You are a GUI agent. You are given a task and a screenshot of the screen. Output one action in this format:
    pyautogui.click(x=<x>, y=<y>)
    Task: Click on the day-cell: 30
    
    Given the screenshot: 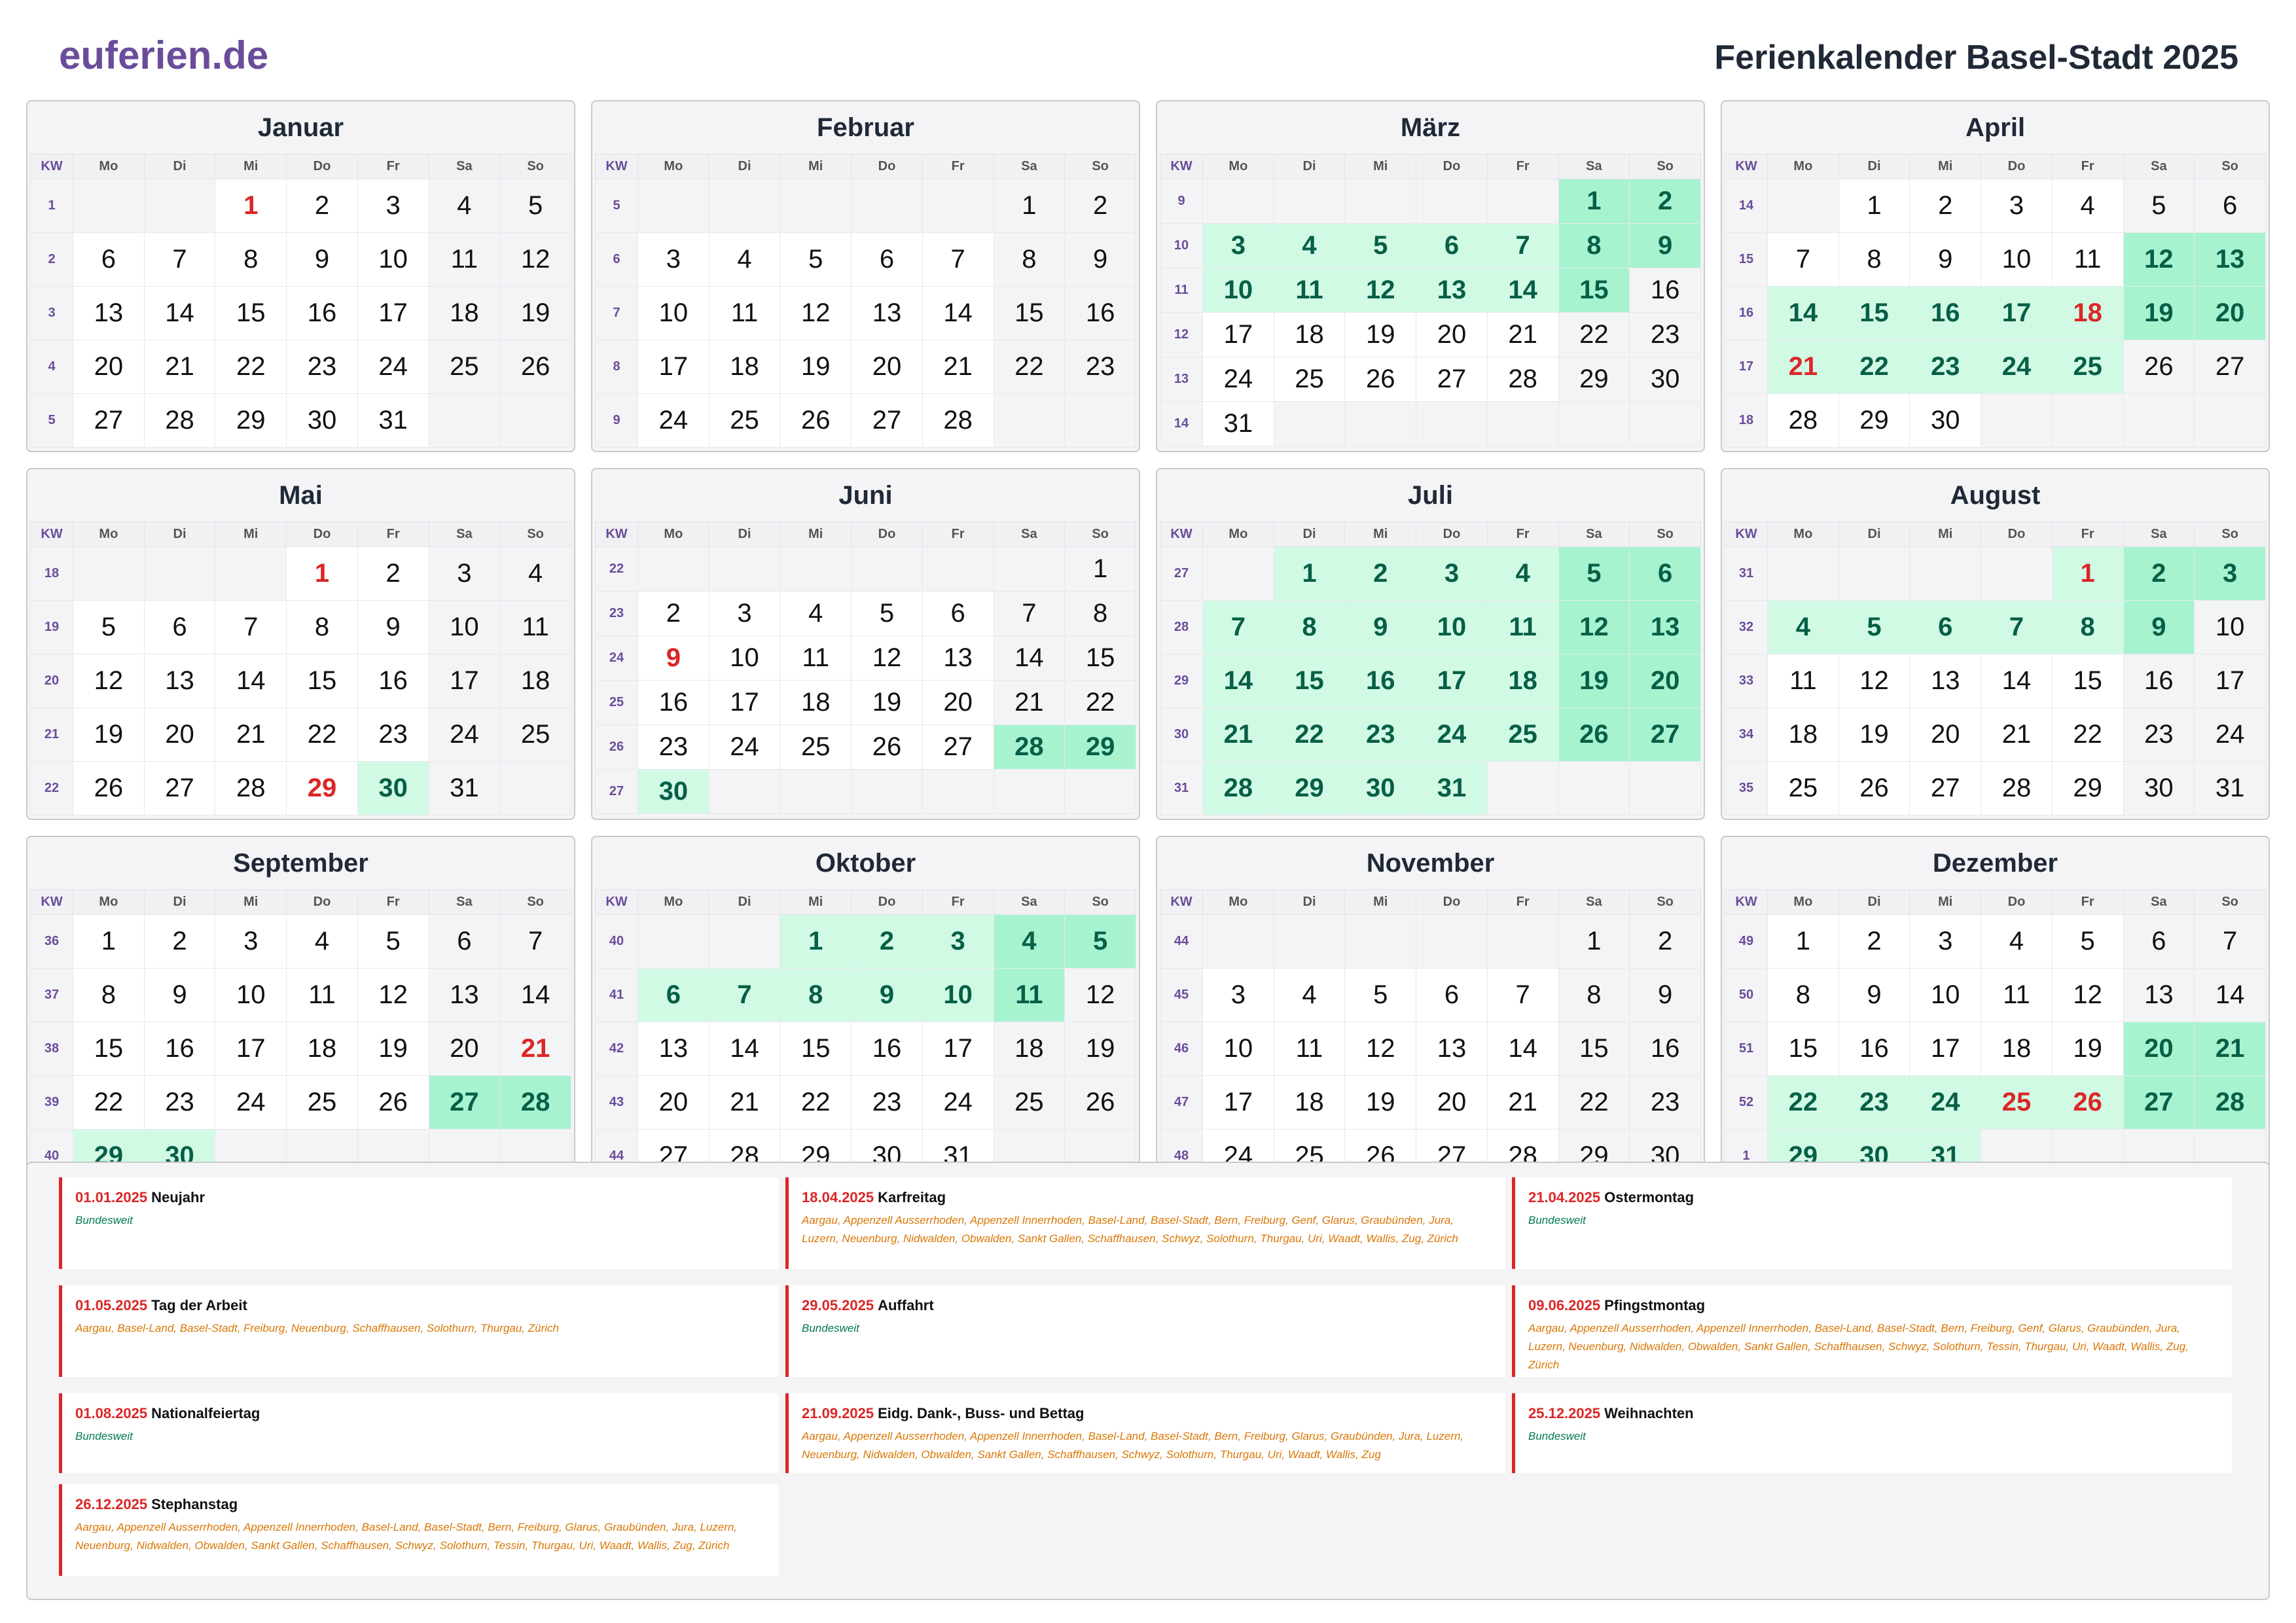 What is the action you would take?
    pyautogui.click(x=1665, y=379)
    